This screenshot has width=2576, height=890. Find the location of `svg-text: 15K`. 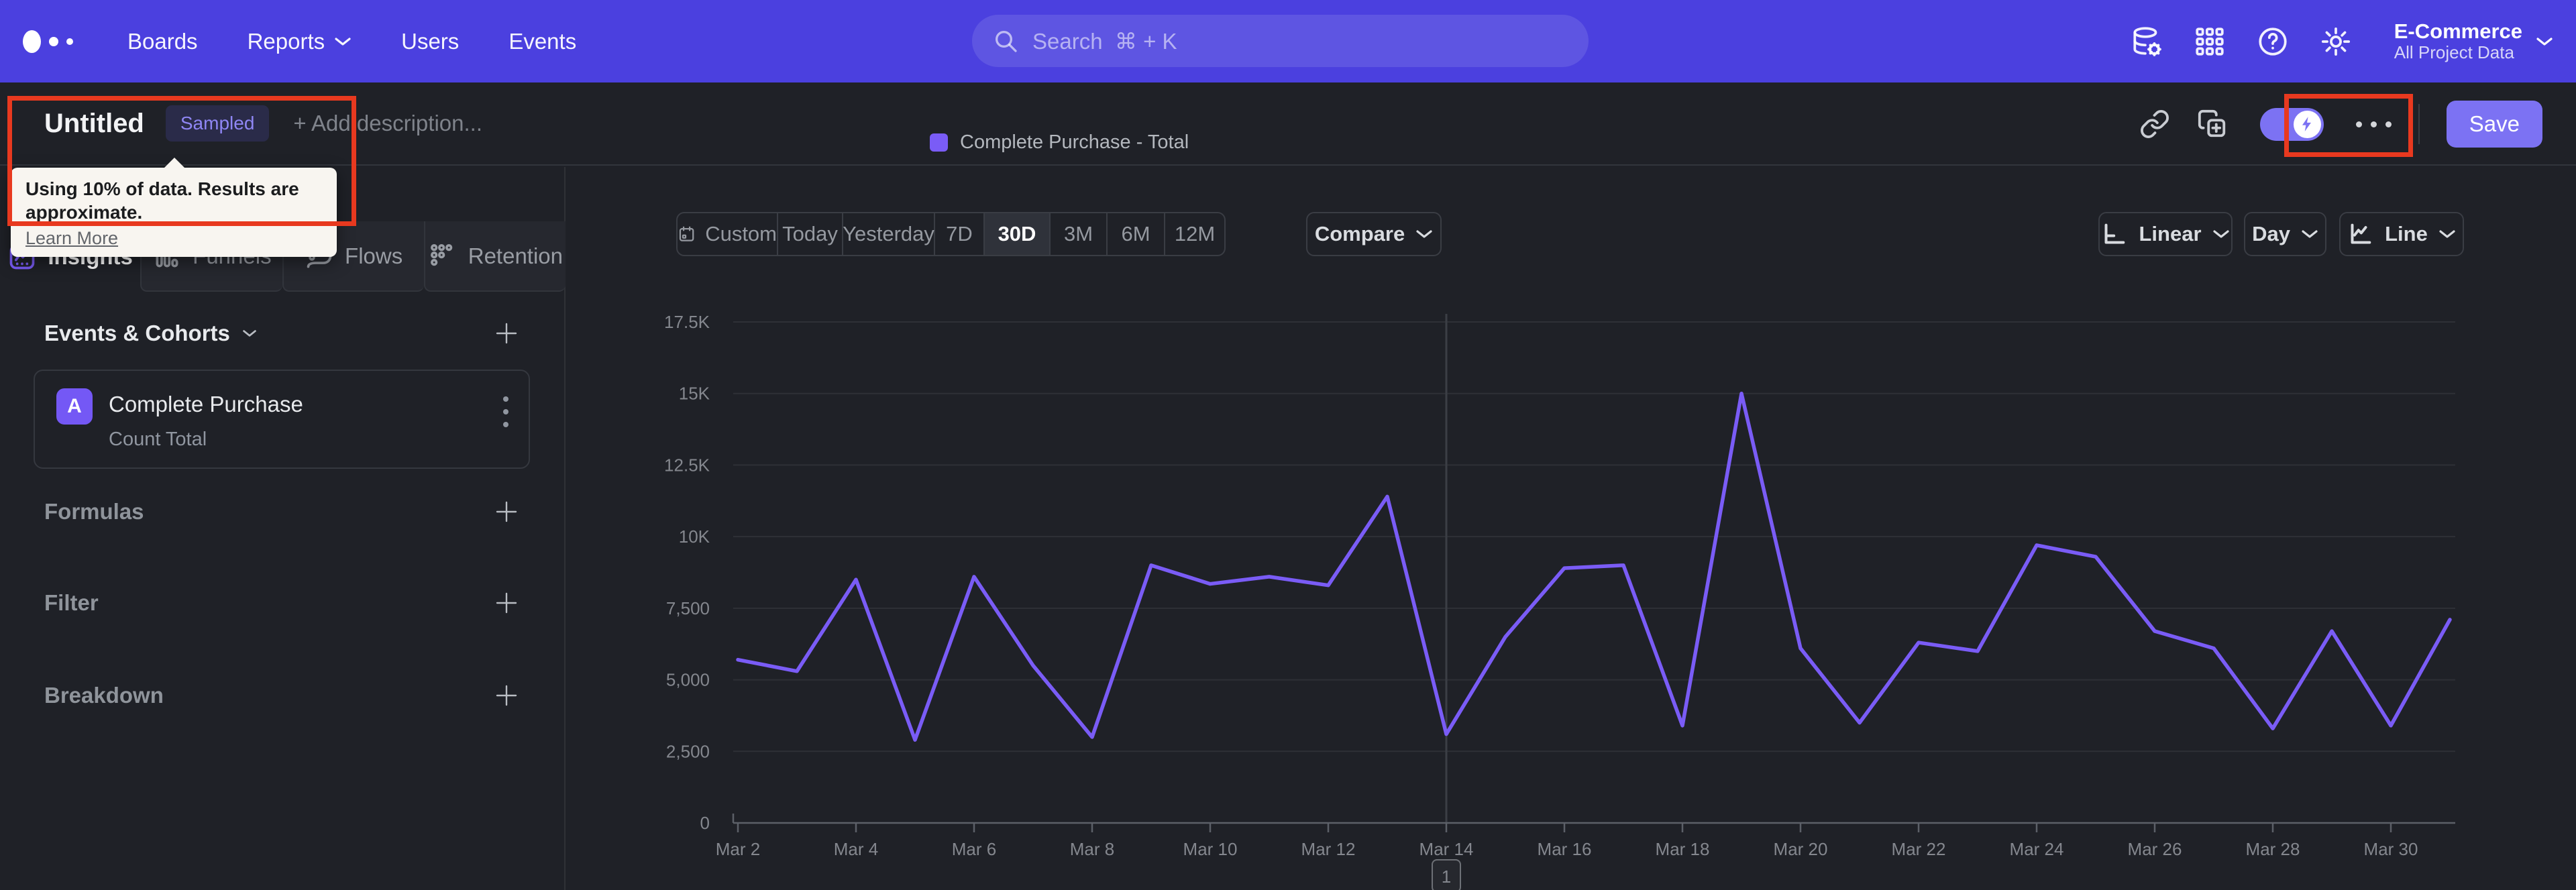

svg-text: 15K is located at coordinates (694, 394).